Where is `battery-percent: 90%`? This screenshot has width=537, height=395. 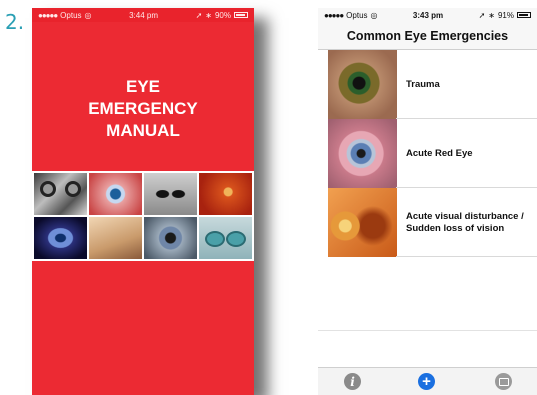
battery-percent: 90% is located at coordinates (222, 15).